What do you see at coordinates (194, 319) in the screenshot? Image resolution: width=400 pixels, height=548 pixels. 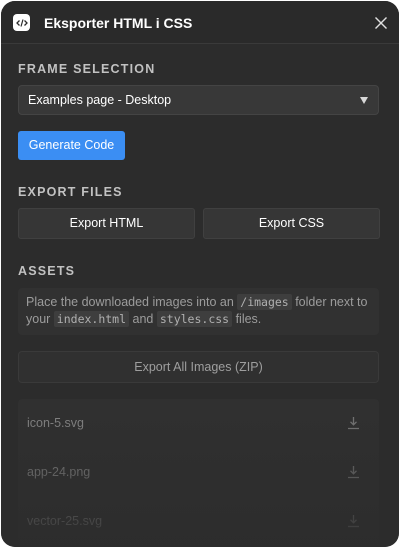 I see `info-code-styles: styles.css` at bounding box center [194, 319].